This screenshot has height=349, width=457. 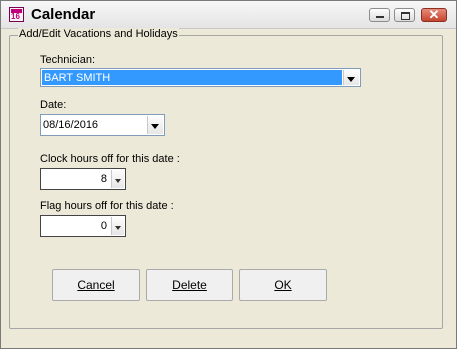 I want to click on clock-hours-field: 8, so click(x=83, y=179).